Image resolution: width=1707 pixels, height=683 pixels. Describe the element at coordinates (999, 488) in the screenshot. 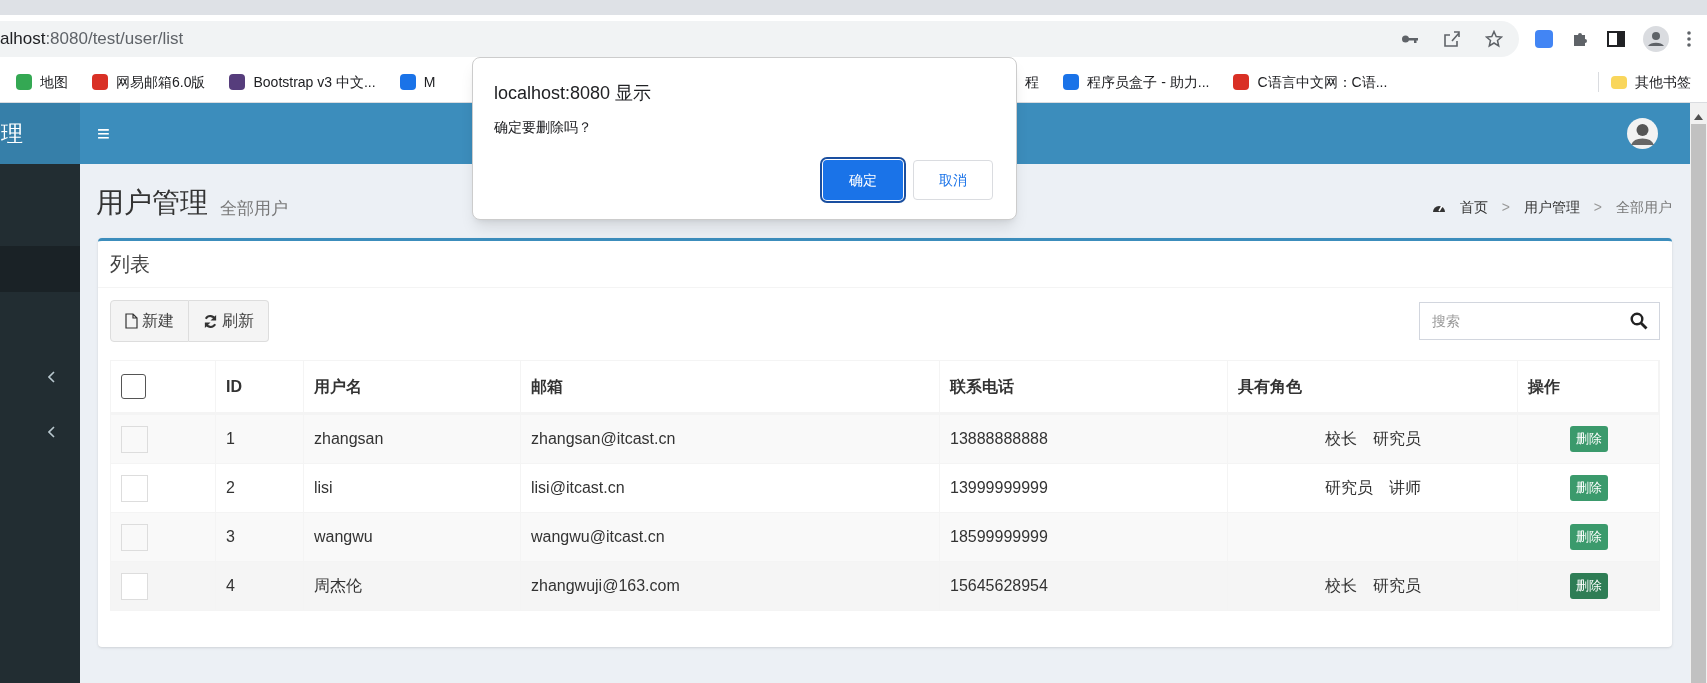

I see `table-cell-text: 13999999999` at that location.